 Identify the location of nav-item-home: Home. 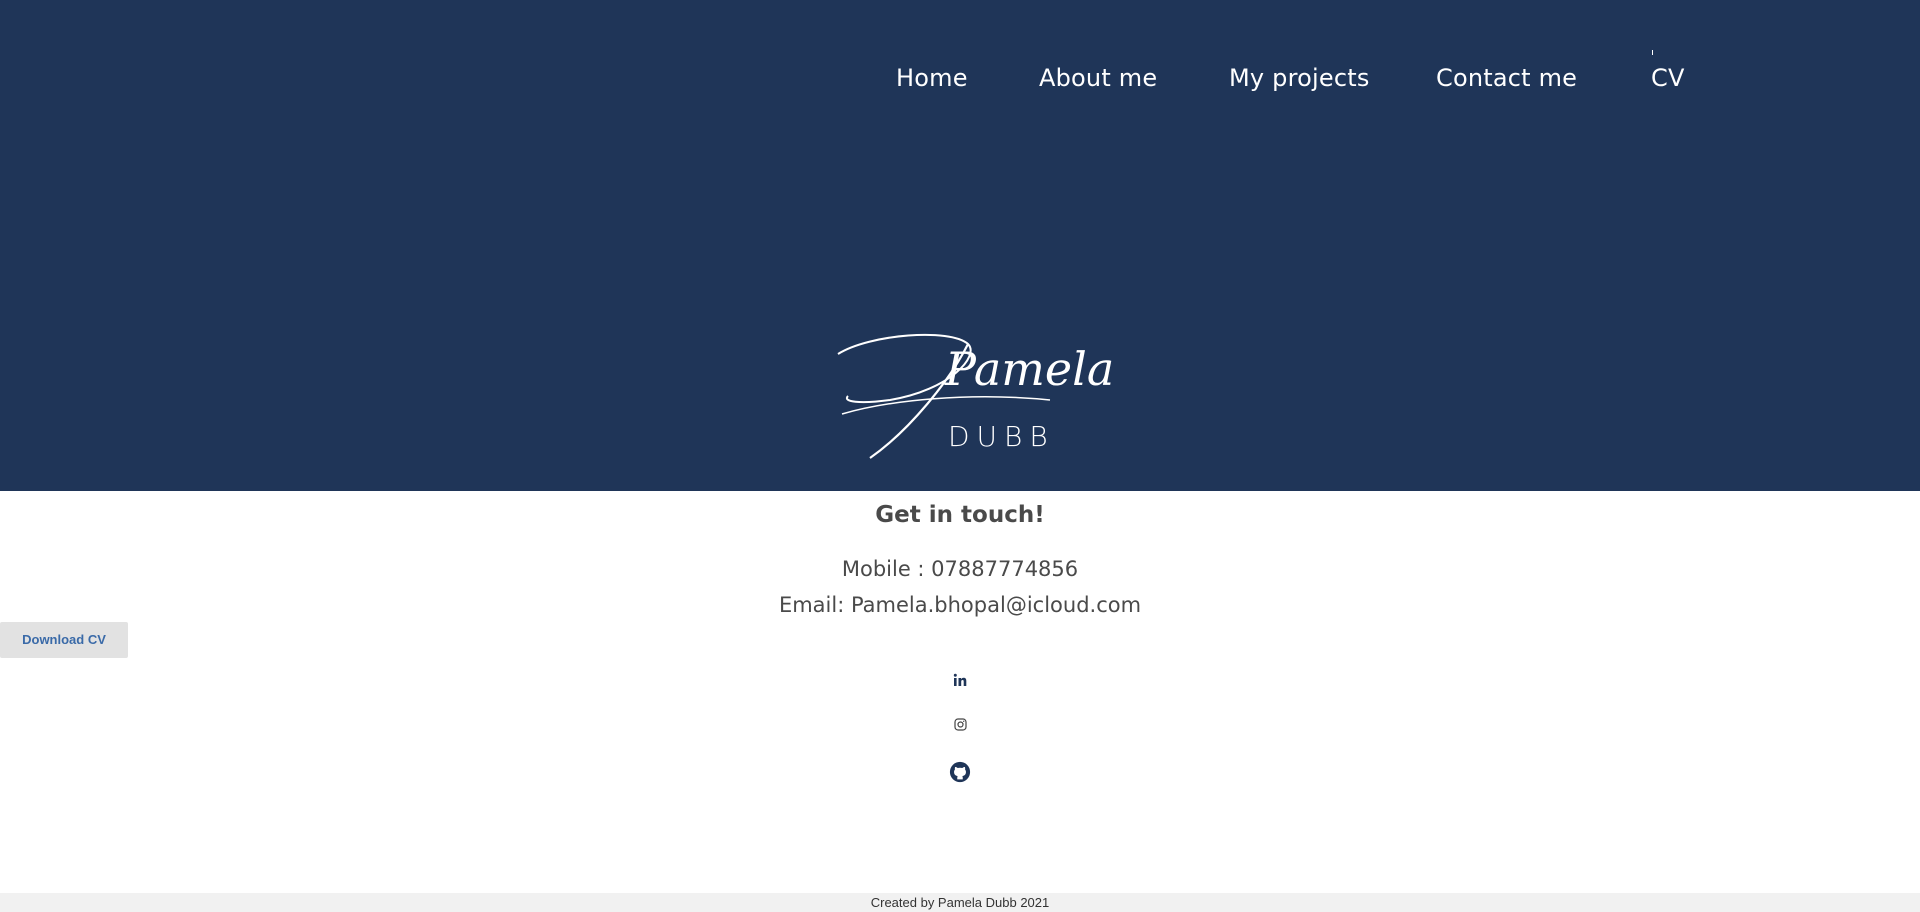
(932, 78).